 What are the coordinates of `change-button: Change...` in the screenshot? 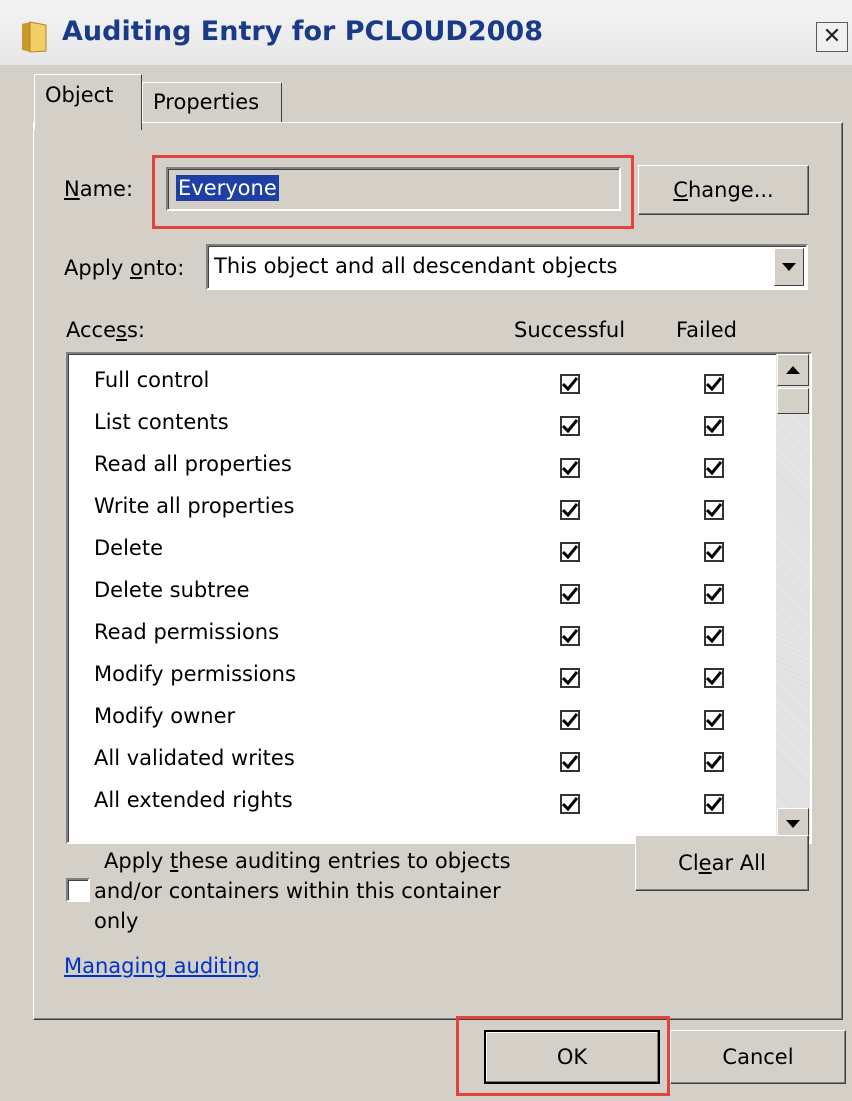 It's located at (723, 190).